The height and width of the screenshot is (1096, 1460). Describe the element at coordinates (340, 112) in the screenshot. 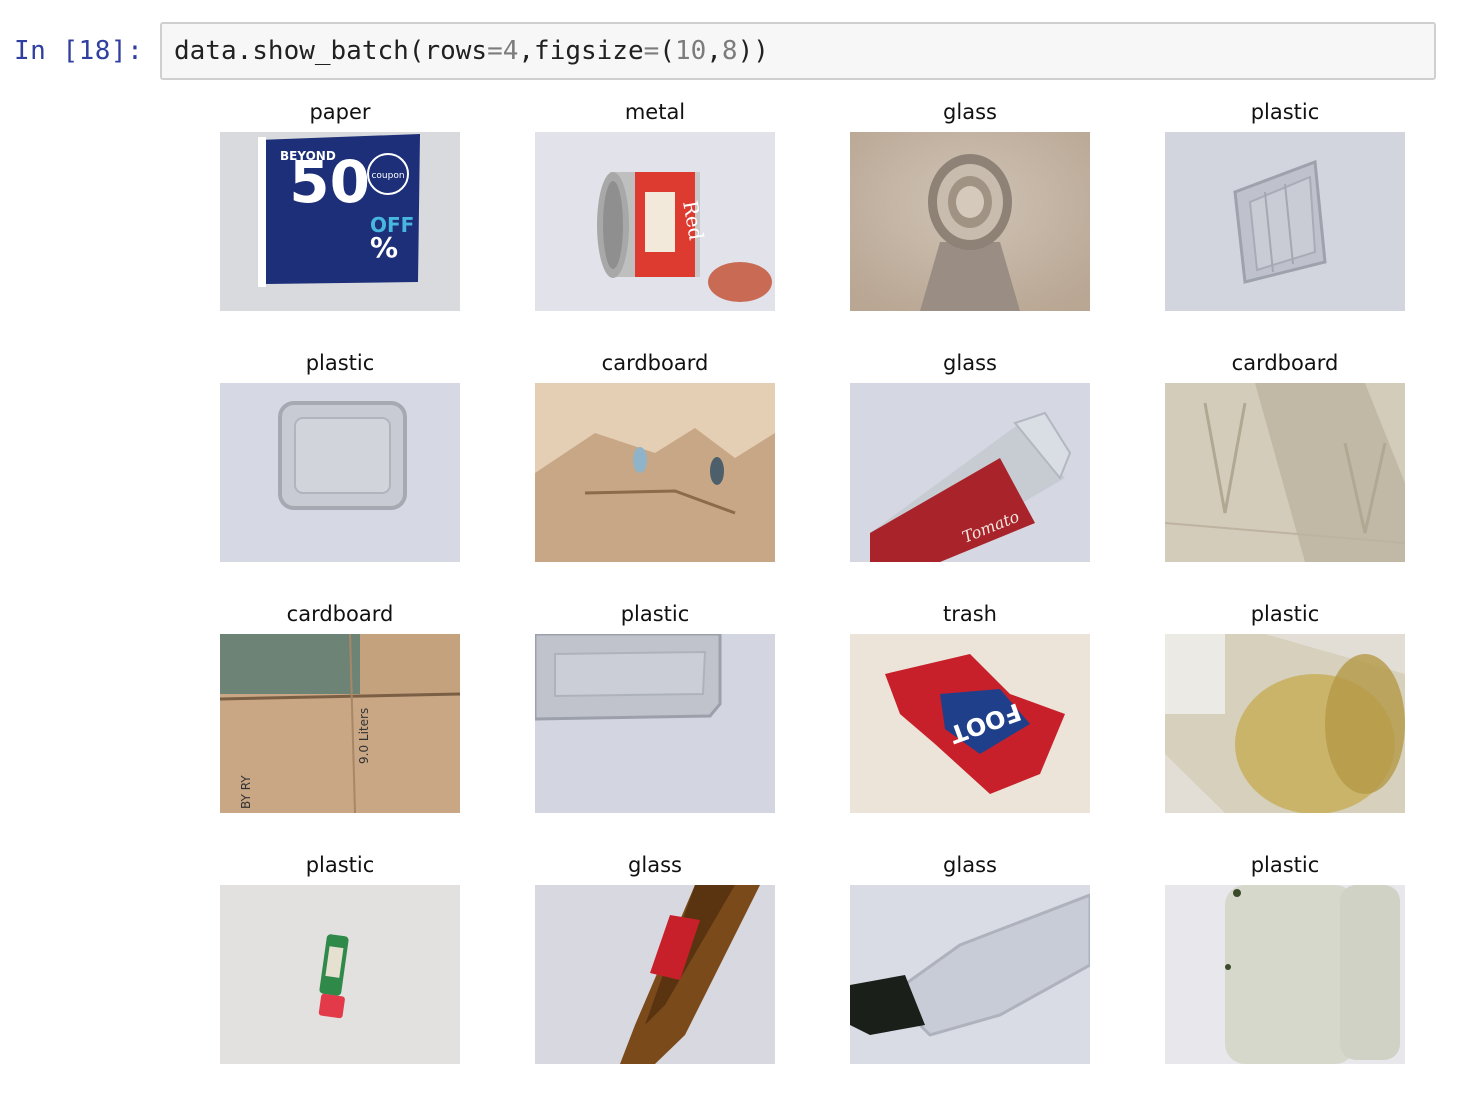

I see `batch-item-label: paper` at that location.